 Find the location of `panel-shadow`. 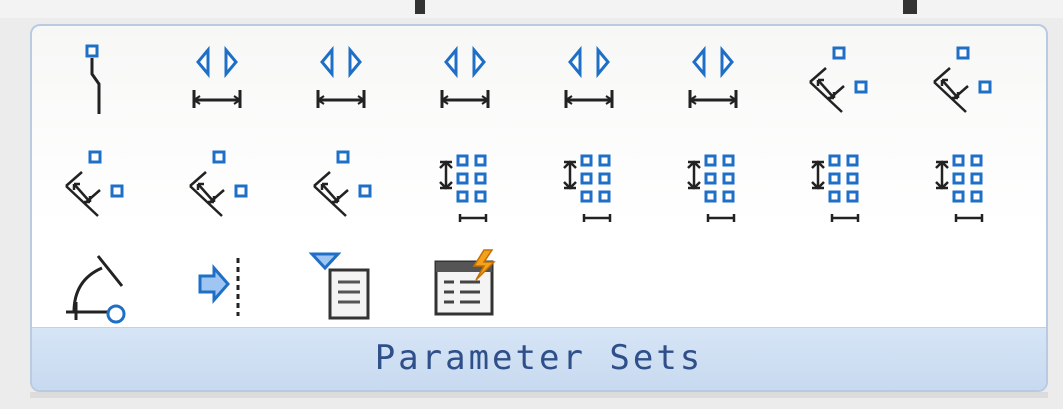

panel-shadow is located at coordinates (539, 395).